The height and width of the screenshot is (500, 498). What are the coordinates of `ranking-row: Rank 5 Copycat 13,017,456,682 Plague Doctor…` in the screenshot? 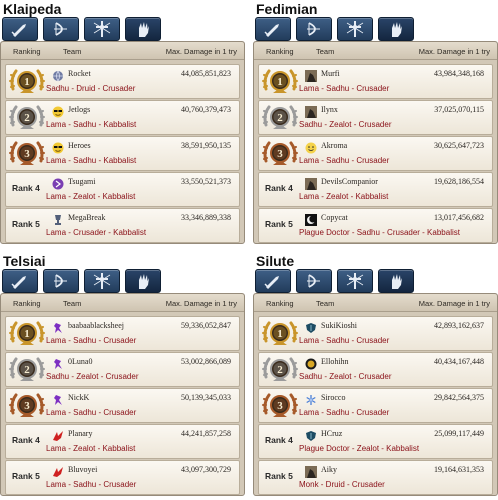 It's located at (375, 225).